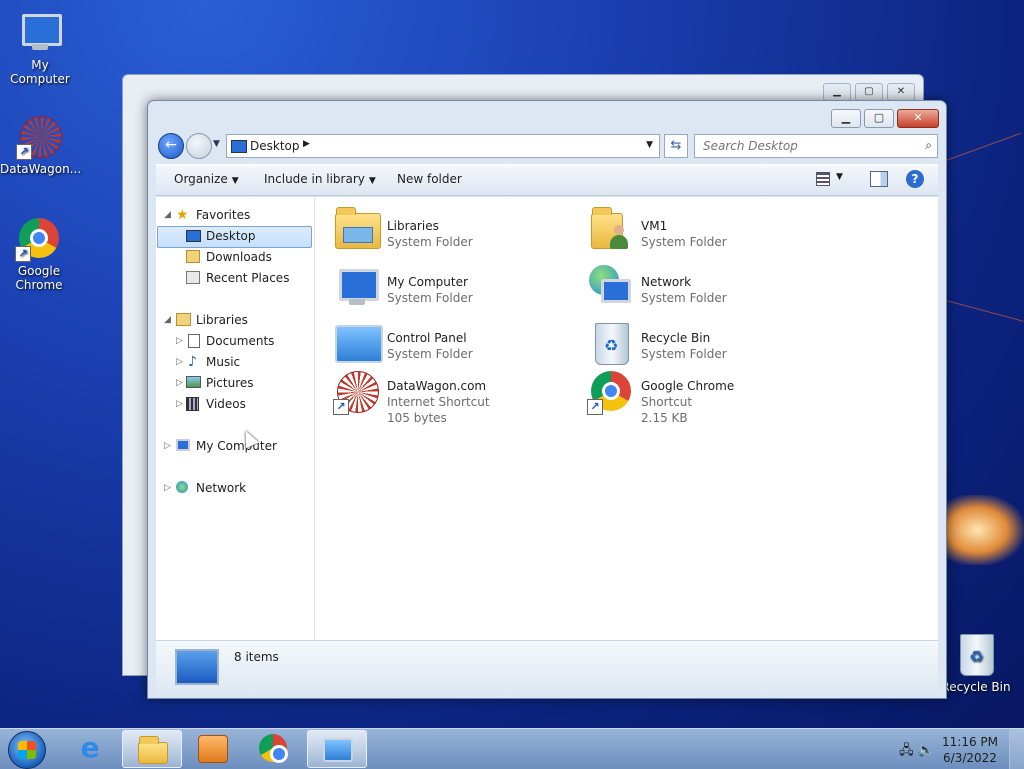 Image resolution: width=1024 pixels, height=769 pixels. What do you see at coordinates (235, 181) in the screenshot?
I see `chevron-down-icon: ▼` at bounding box center [235, 181].